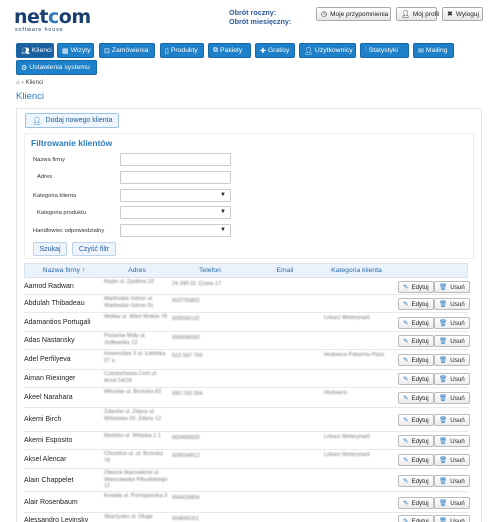 The width and height of the screenshot is (500, 522). What do you see at coordinates (175, 177) in the screenshot?
I see `address-input` at bounding box center [175, 177].